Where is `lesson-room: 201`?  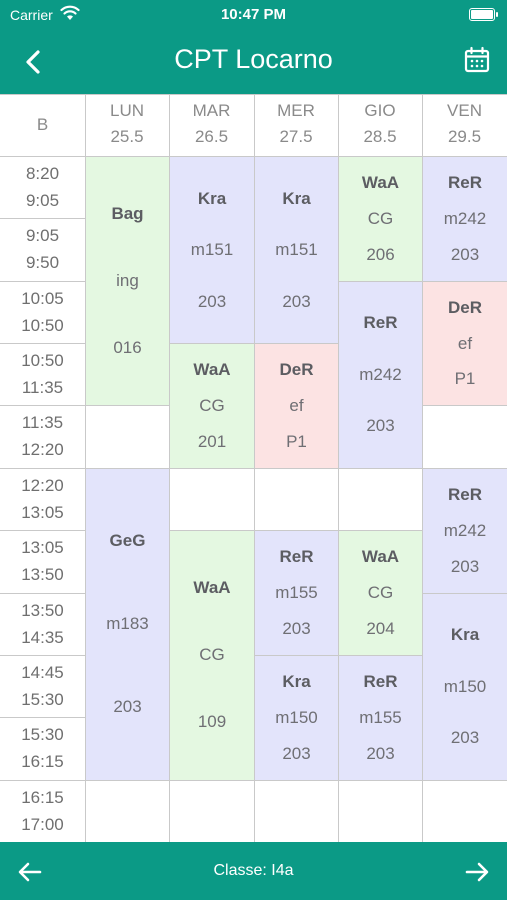
lesson-room: 201 is located at coordinates (212, 441).